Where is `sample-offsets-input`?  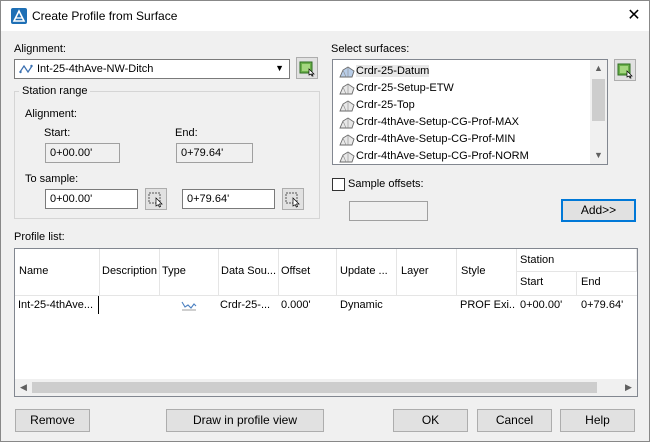 sample-offsets-input is located at coordinates (388, 211).